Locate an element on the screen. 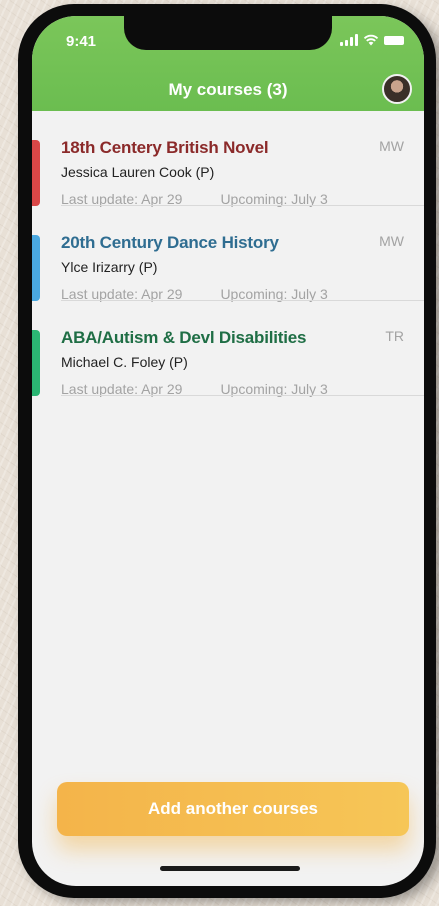  wifi-icon is located at coordinates (371, 40).